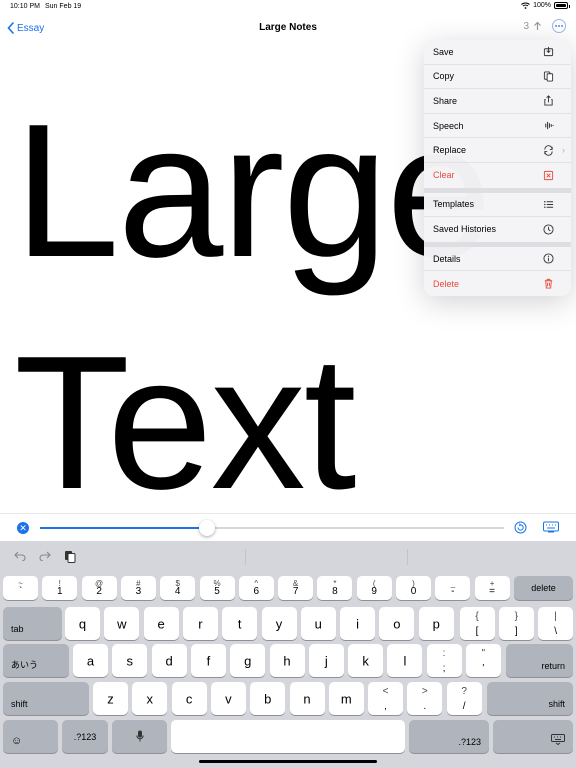  I want to click on key-n: n, so click(307, 698).